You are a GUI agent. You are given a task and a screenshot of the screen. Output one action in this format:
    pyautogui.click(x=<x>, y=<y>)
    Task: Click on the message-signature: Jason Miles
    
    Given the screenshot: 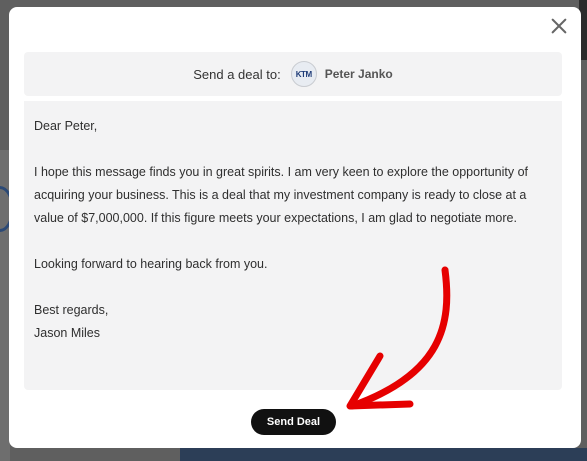 What is the action you would take?
    pyautogui.click(x=67, y=333)
    